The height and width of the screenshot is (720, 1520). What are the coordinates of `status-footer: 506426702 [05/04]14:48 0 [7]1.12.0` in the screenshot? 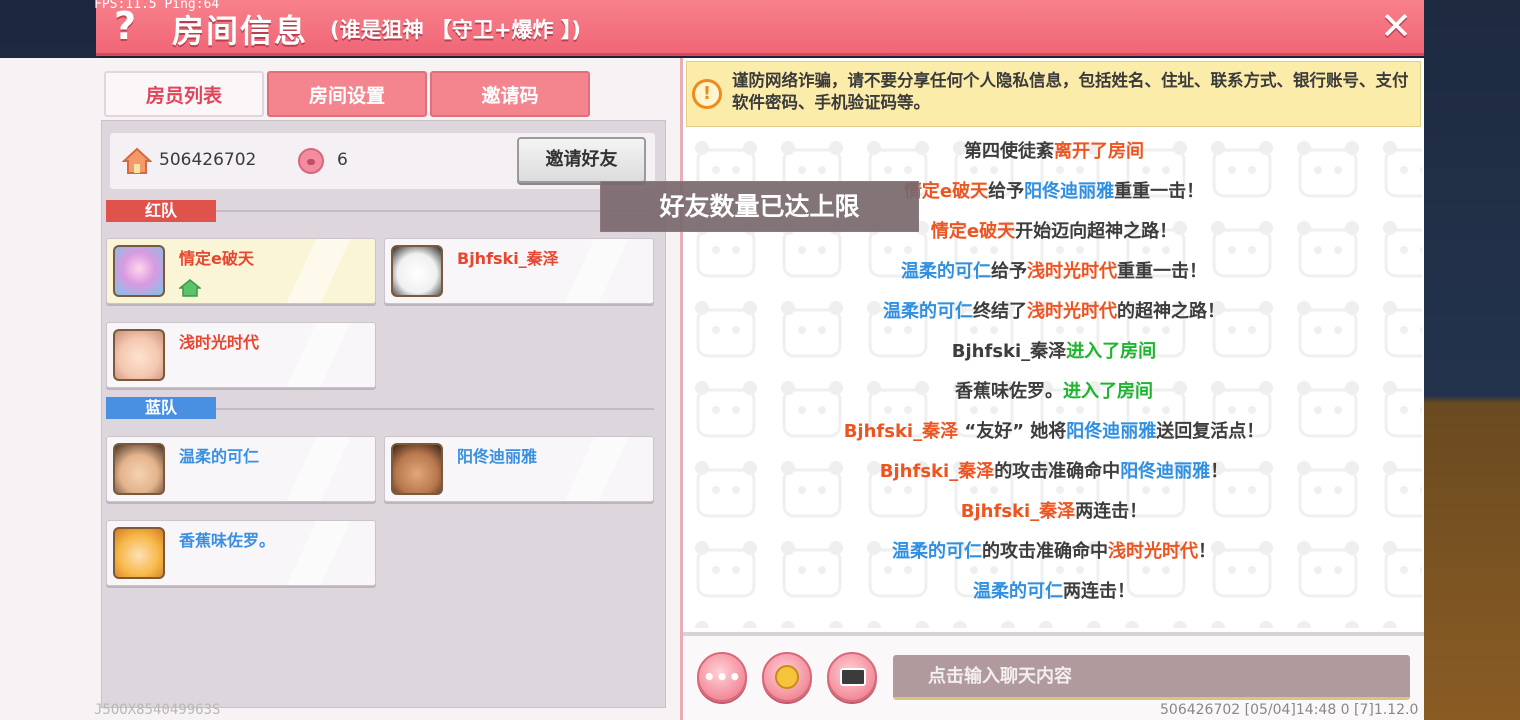 It's located at (1289, 710).